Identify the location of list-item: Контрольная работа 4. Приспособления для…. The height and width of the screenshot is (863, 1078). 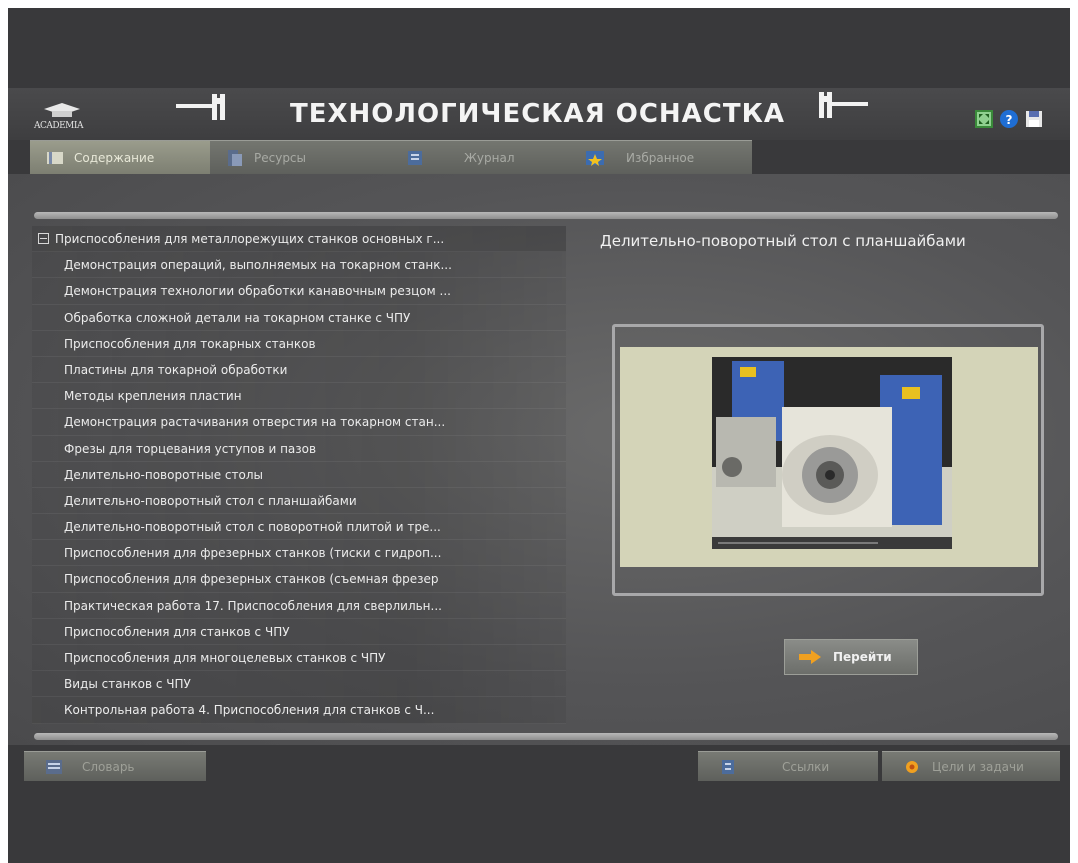
(299, 710).